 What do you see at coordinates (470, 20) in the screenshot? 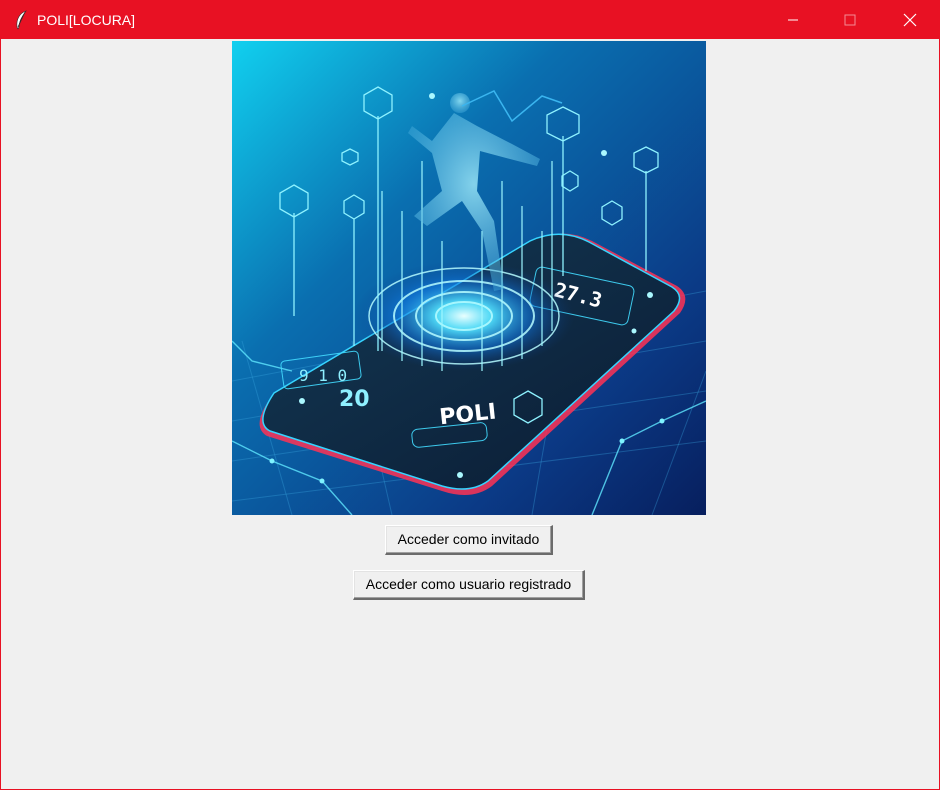
I see `title-bar: POLI[LOCURA]` at bounding box center [470, 20].